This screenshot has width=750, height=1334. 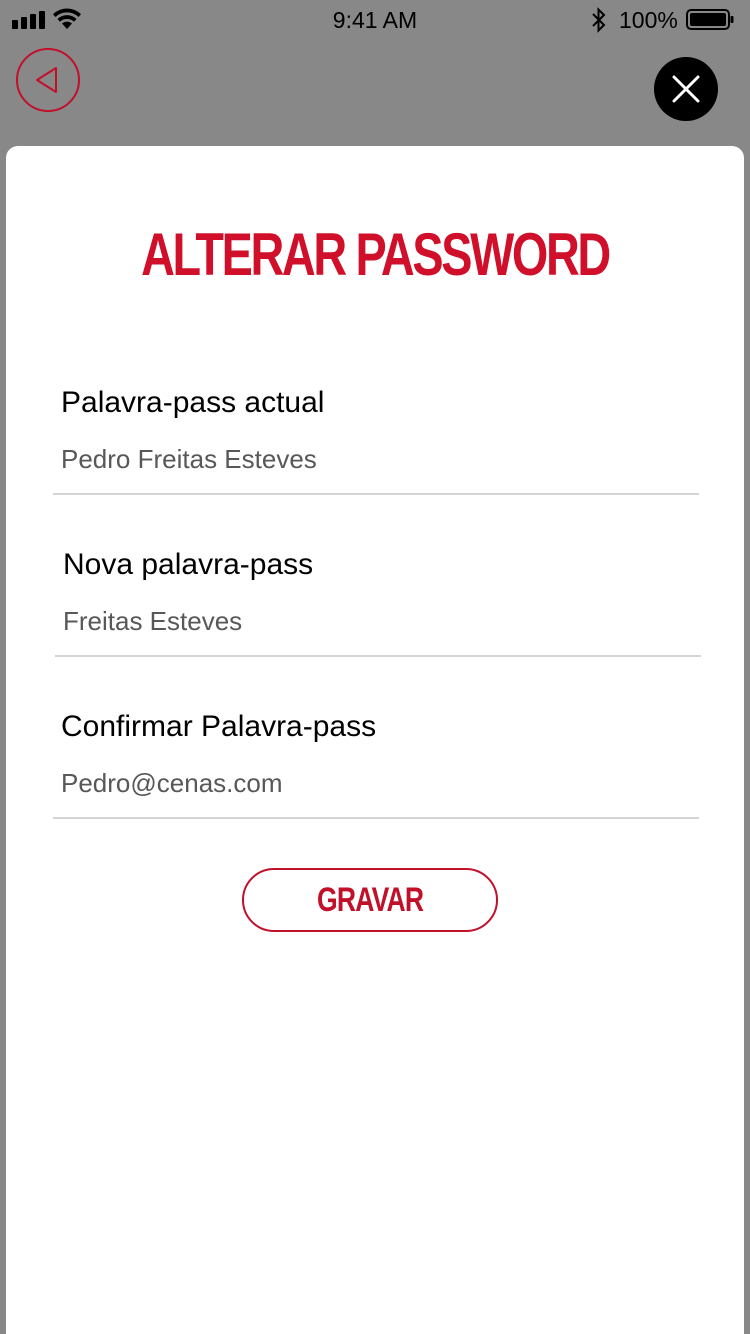 I want to click on close-icon, so click(x=686, y=89).